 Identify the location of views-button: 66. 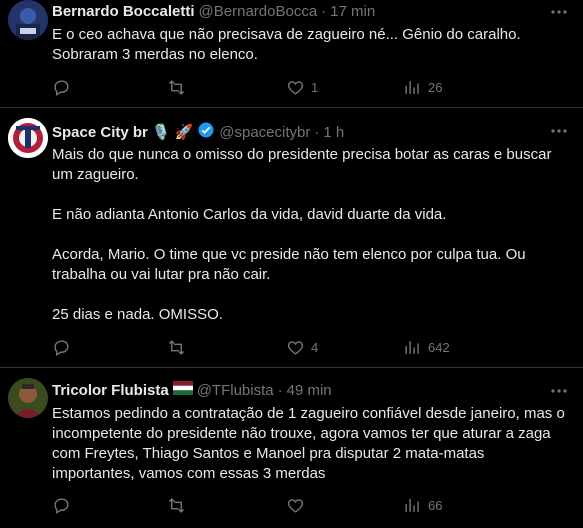
(422, 505).